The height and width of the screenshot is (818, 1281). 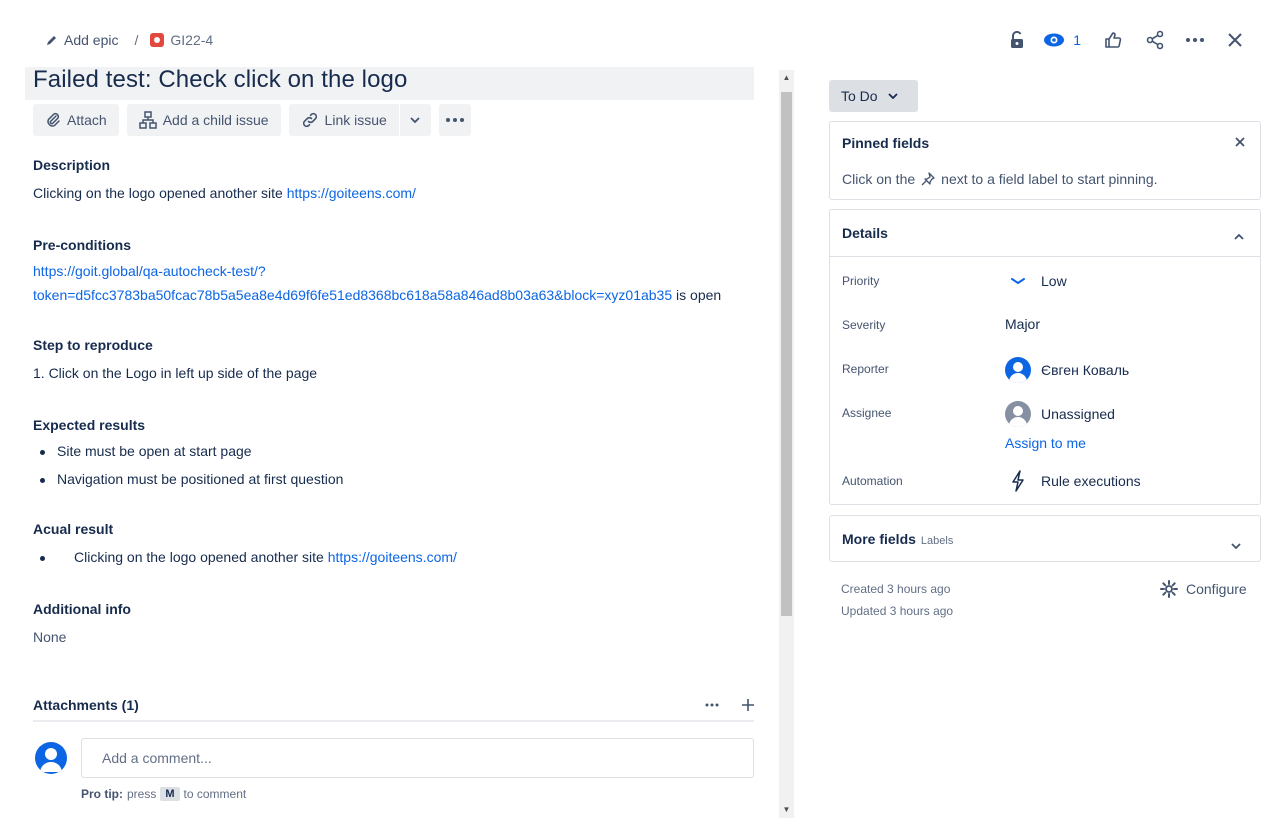 What do you see at coordinates (170, 794) in the screenshot?
I see `protip-key: M` at bounding box center [170, 794].